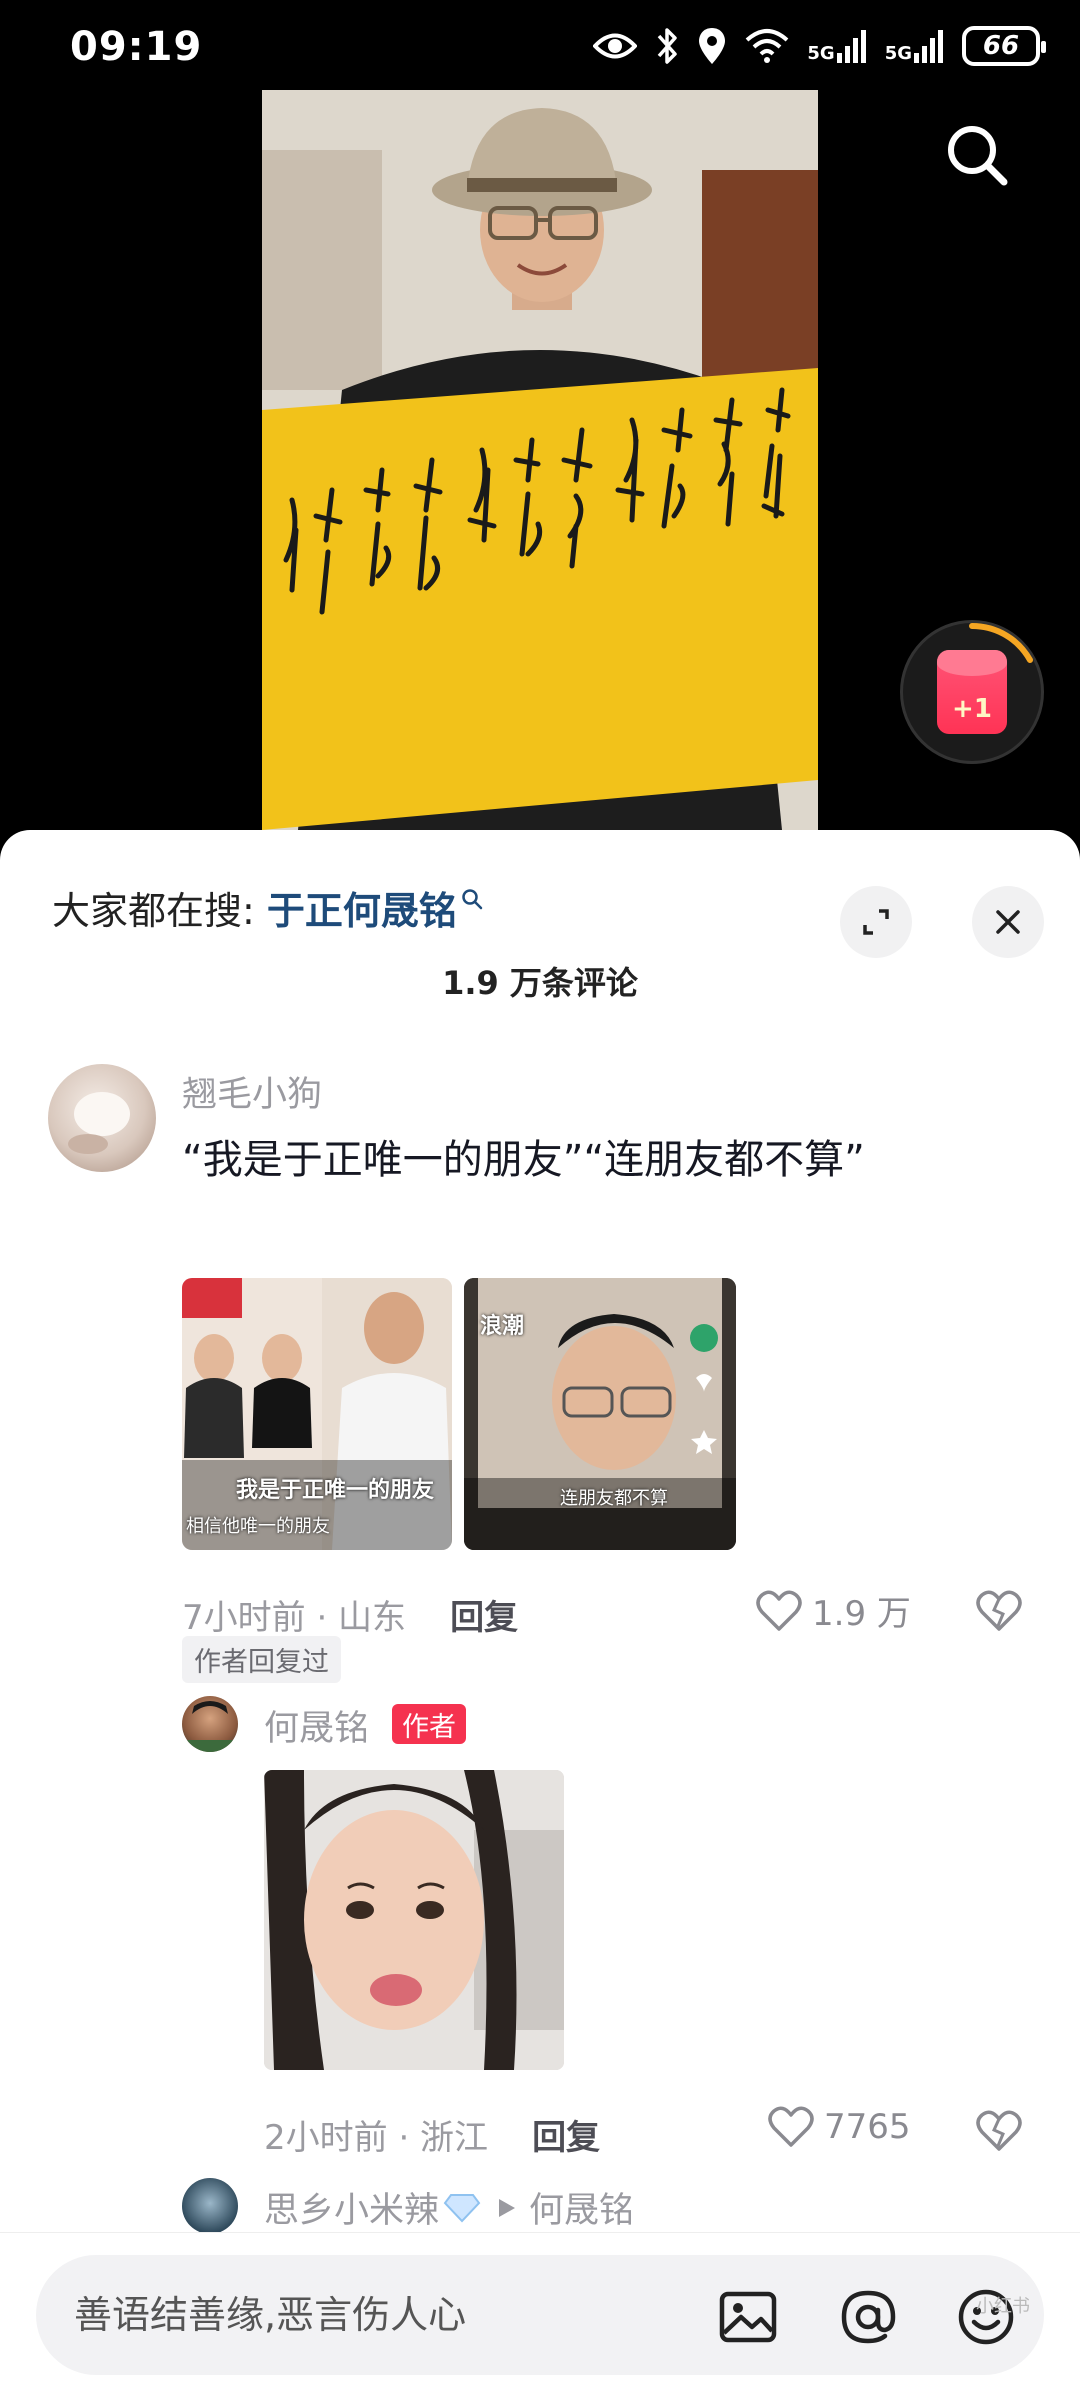 Image resolution: width=1080 pixels, height=2400 pixels. I want to click on image-caption: 我是于正唯一的朋友, so click(335, 1490).